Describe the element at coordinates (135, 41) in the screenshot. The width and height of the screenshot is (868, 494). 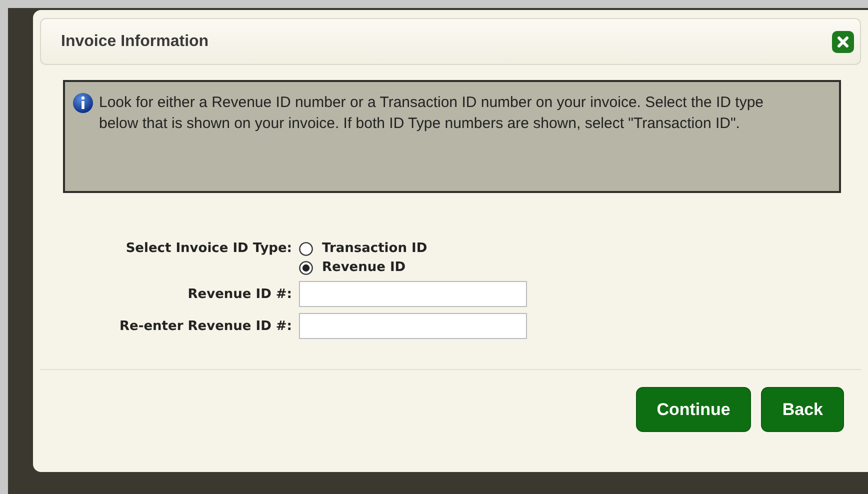
I see `dialog-title: Invoice Information` at that location.